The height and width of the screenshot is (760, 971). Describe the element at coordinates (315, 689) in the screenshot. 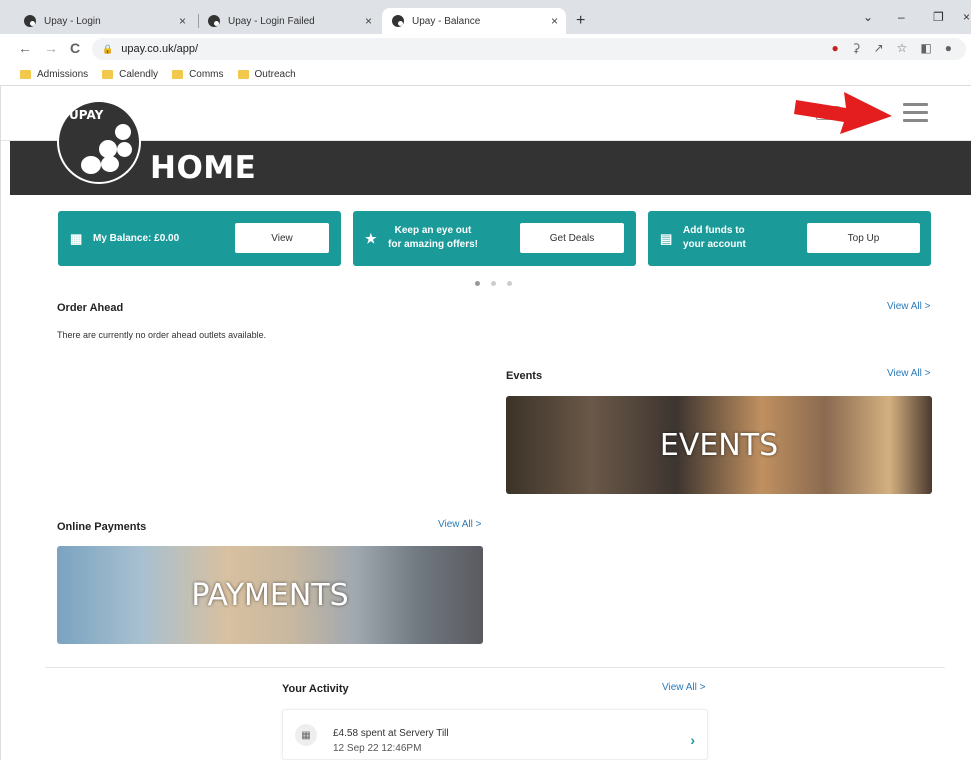

I see `your-activity-title: Your Activity` at that location.